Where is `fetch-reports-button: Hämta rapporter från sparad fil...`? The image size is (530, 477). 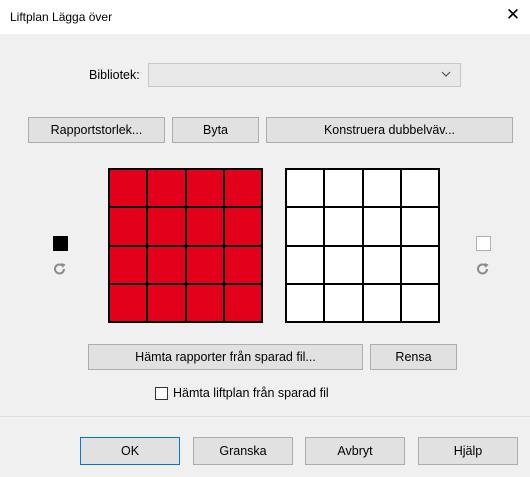
fetch-reports-button: Hämta rapporter från sparad fil... is located at coordinates (225, 357).